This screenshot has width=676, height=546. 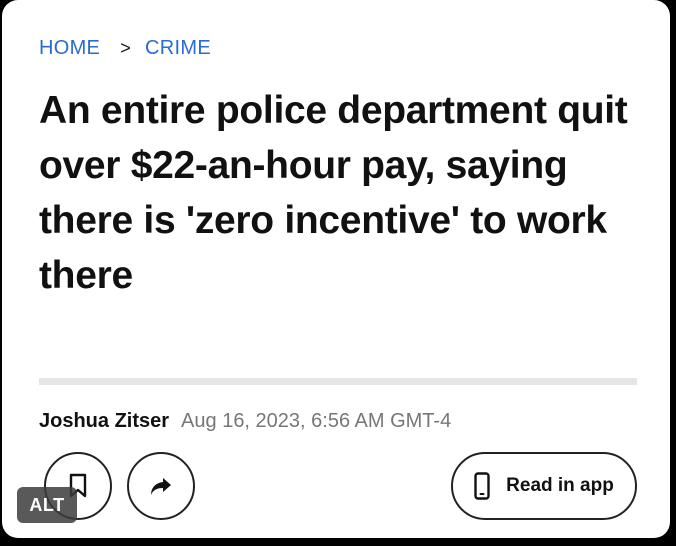 I want to click on share-button, so click(x=161, y=486).